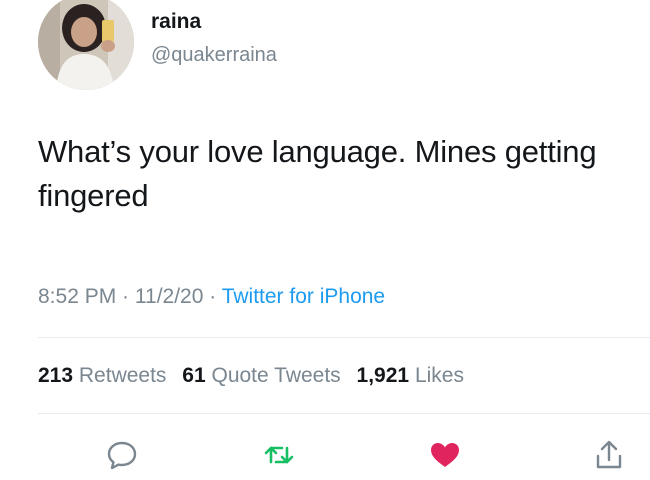 Image resolution: width=650 pixels, height=480 pixels. I want to click on quotes-label: Quote Tweets, so click(276, 375).